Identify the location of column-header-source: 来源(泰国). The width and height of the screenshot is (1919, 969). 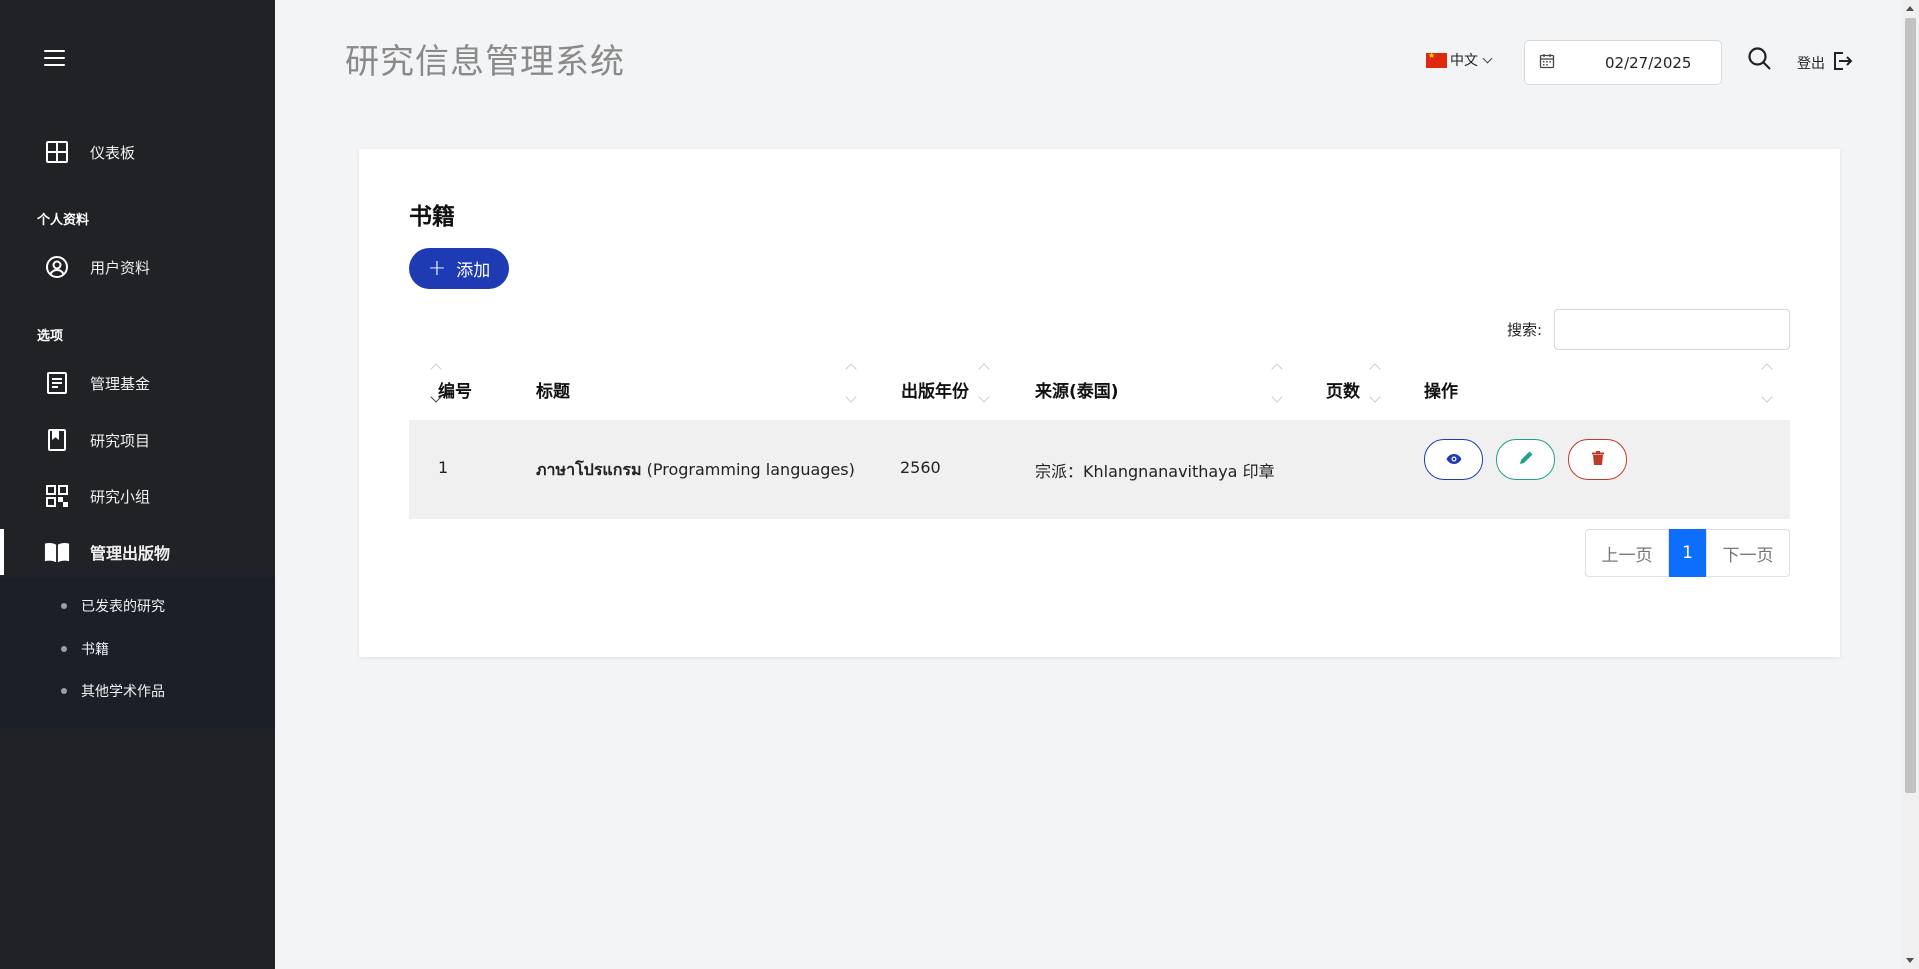
(1077, 389).